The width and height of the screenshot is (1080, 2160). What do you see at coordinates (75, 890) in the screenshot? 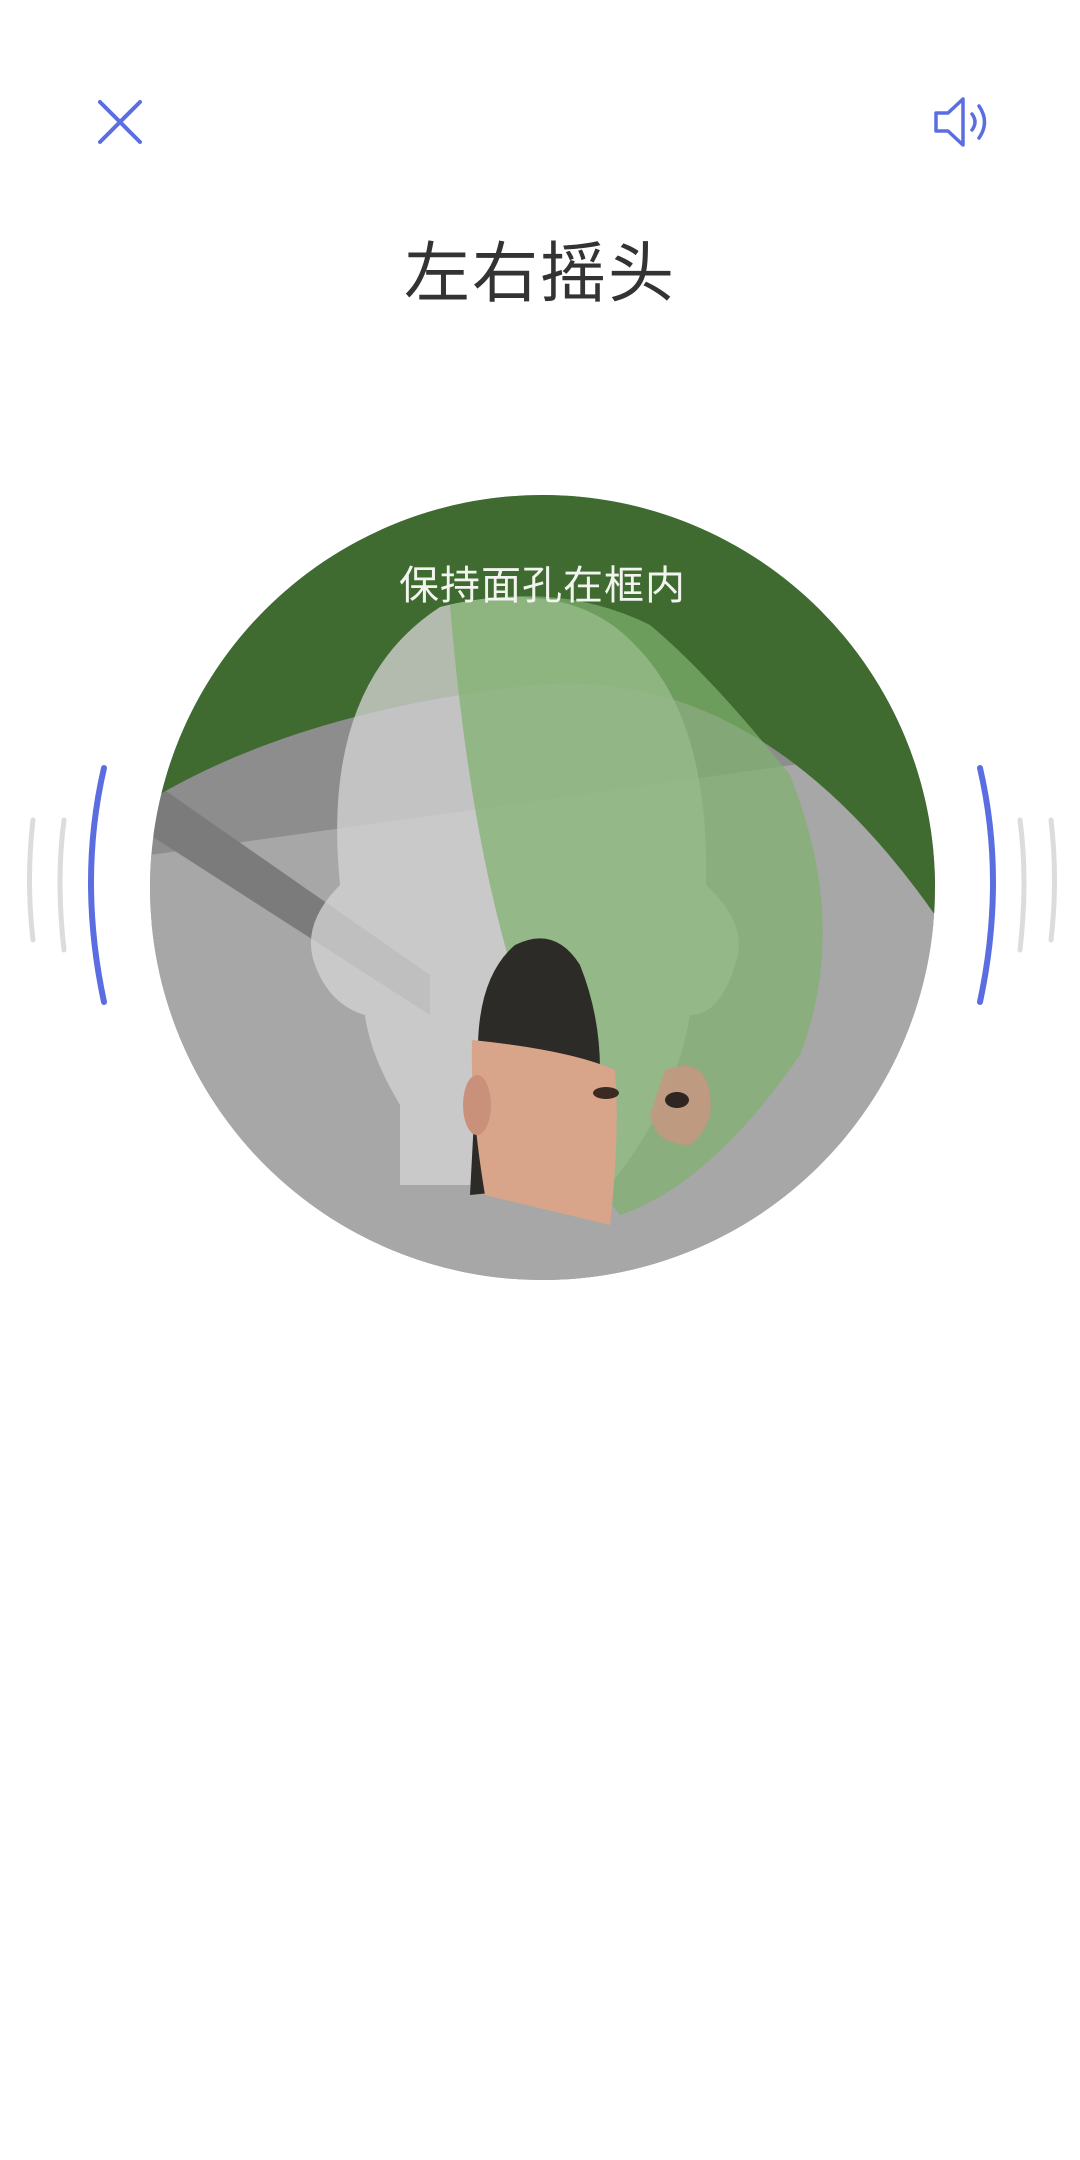
I see `left-motion-indicator` at bounding box center [75, 890].